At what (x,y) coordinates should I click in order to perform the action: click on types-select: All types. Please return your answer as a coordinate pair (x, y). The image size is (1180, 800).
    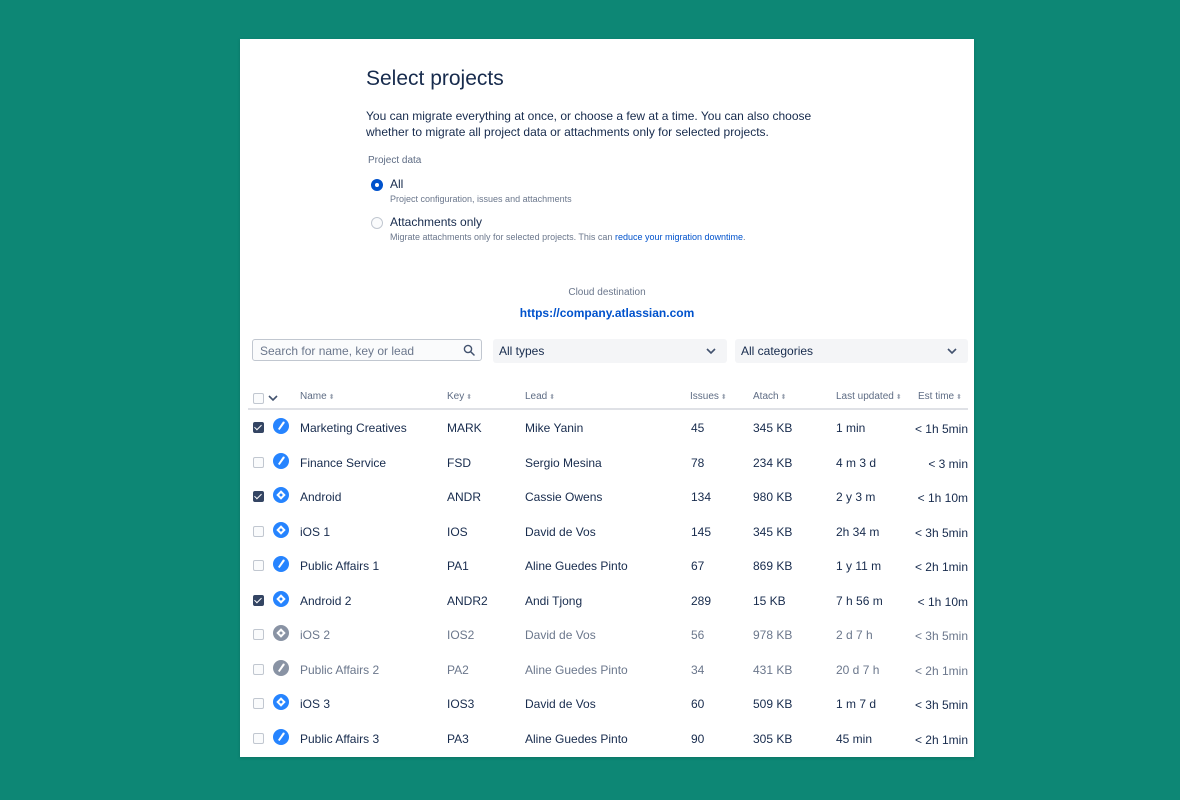
    Looking at the image, I should click on (610, 351).